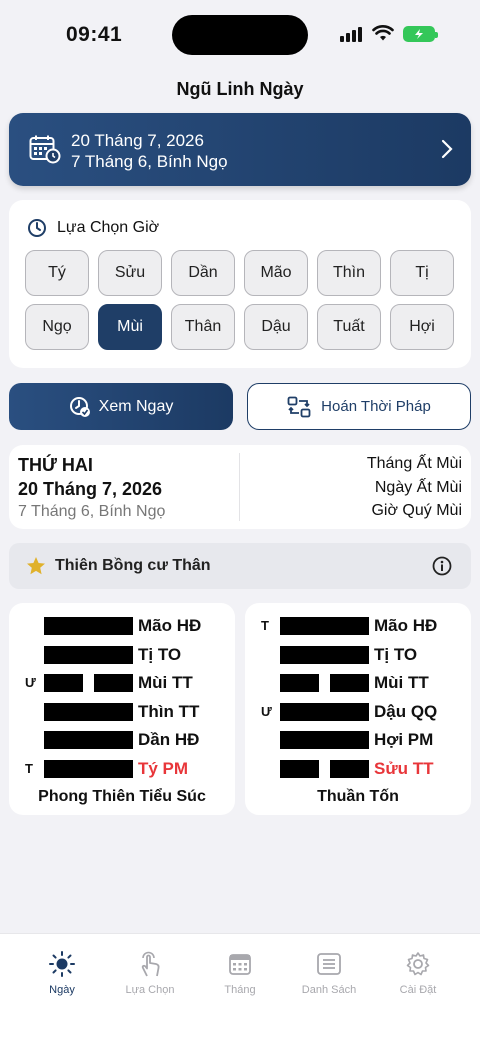  Describe the element at coordinates (349, 273) in the screenshot. I see `hour-button: Thìn` at that location.